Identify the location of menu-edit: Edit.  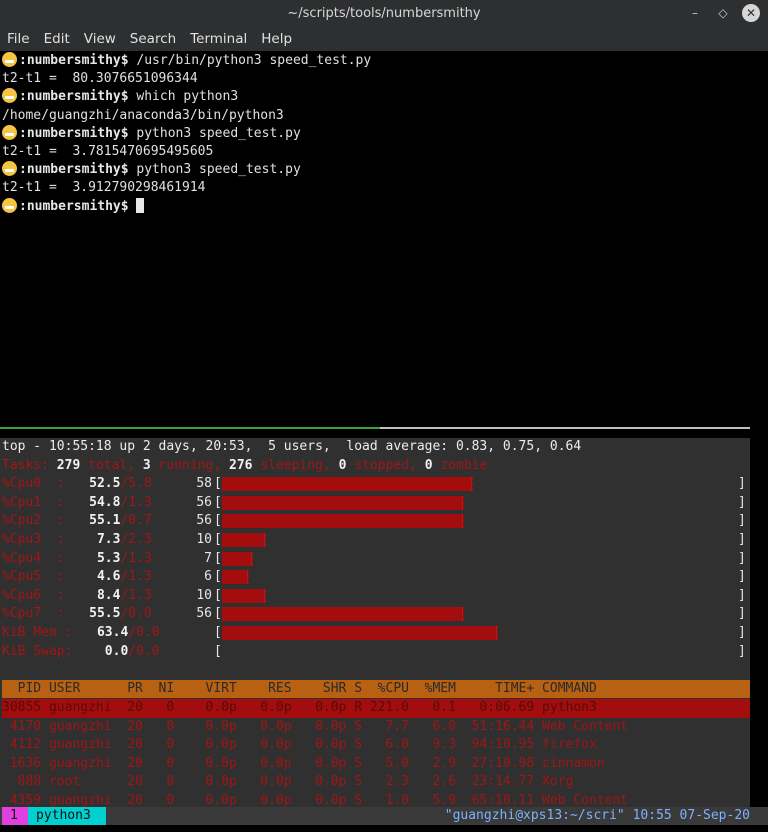
(57, 39).